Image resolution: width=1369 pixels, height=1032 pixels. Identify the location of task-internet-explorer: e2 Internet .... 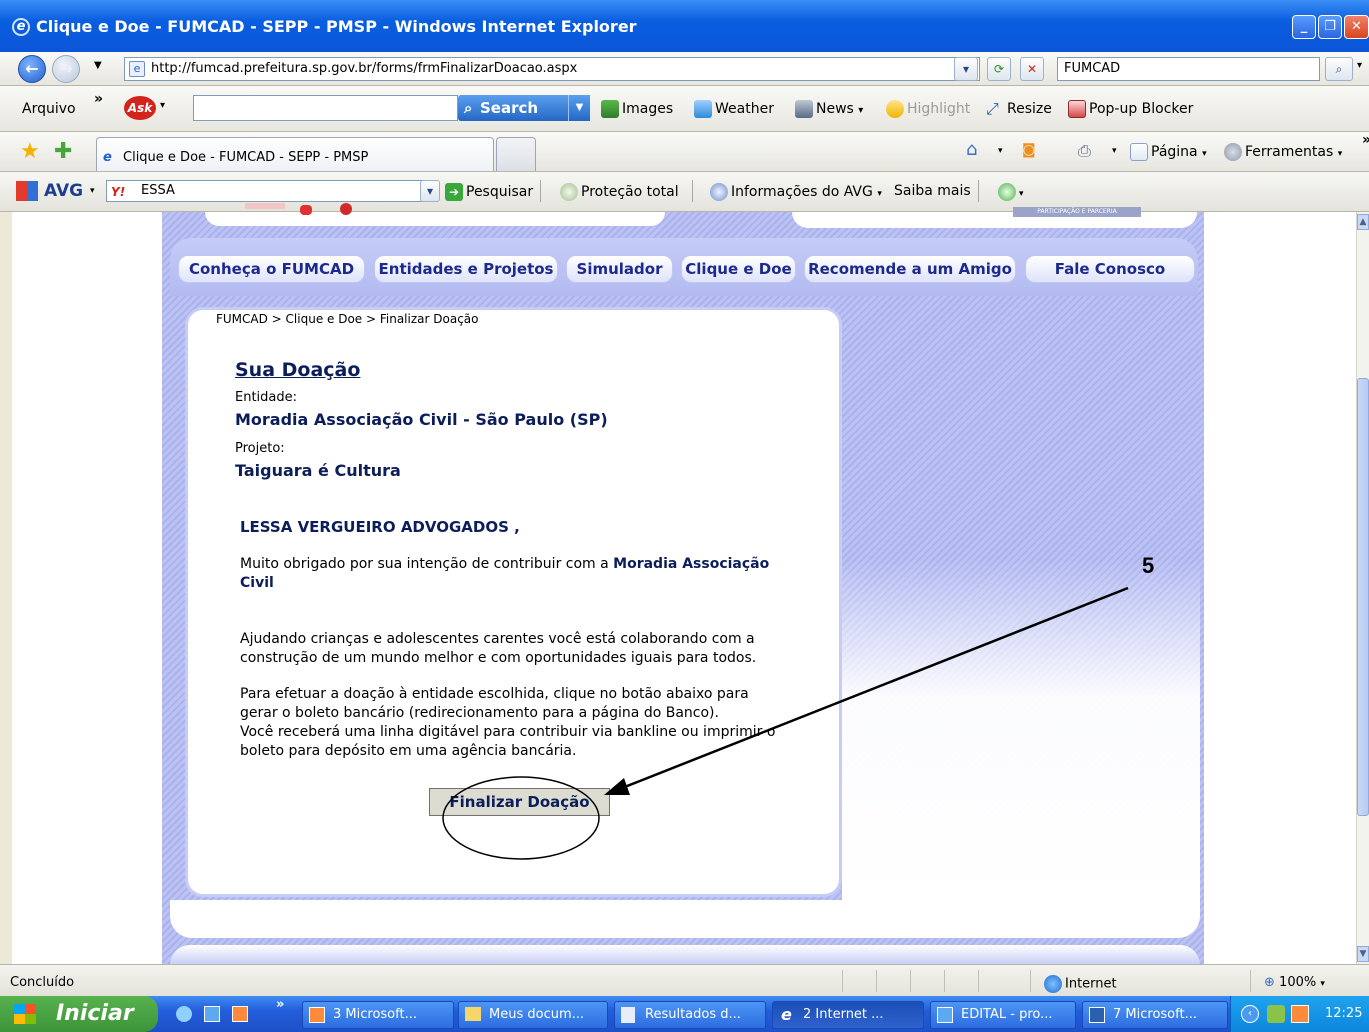
(848, 1015).